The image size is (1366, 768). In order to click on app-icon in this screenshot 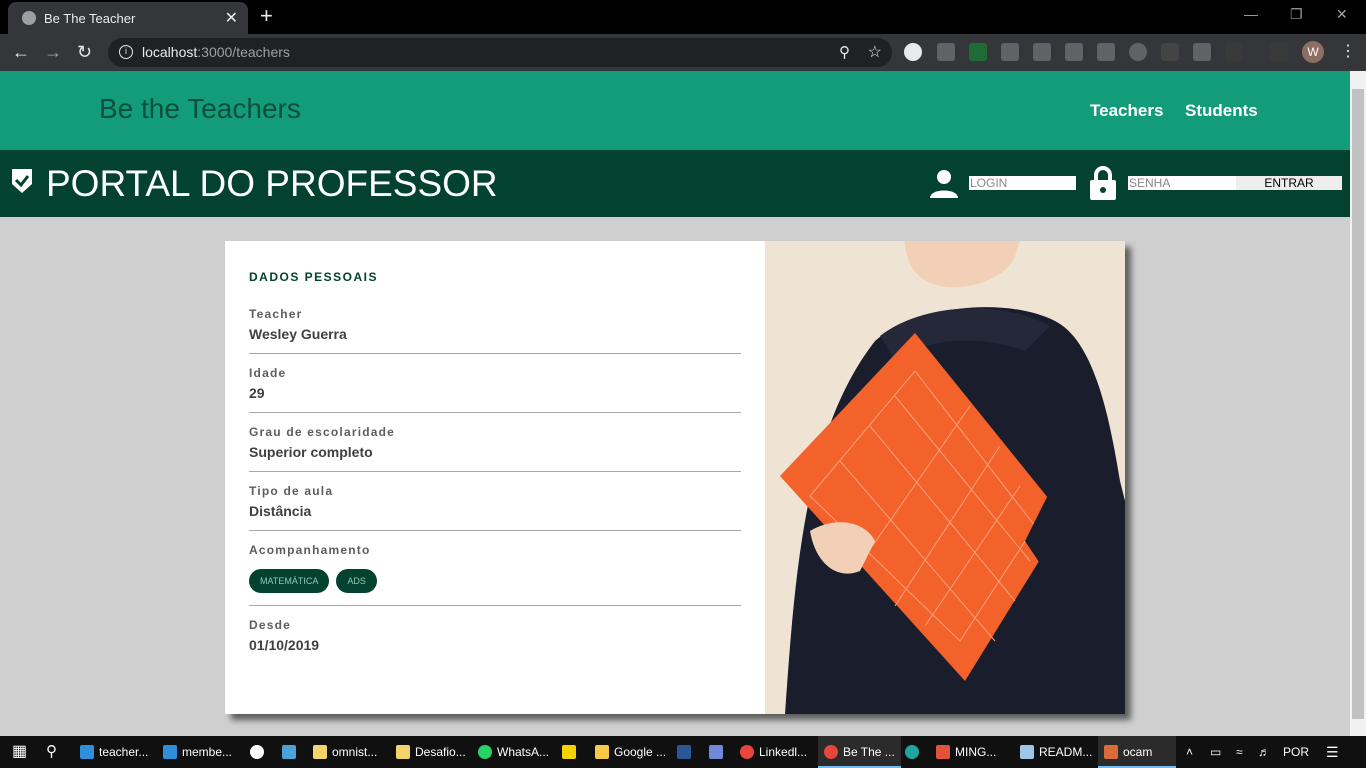, I will do `click(289, 752)`.